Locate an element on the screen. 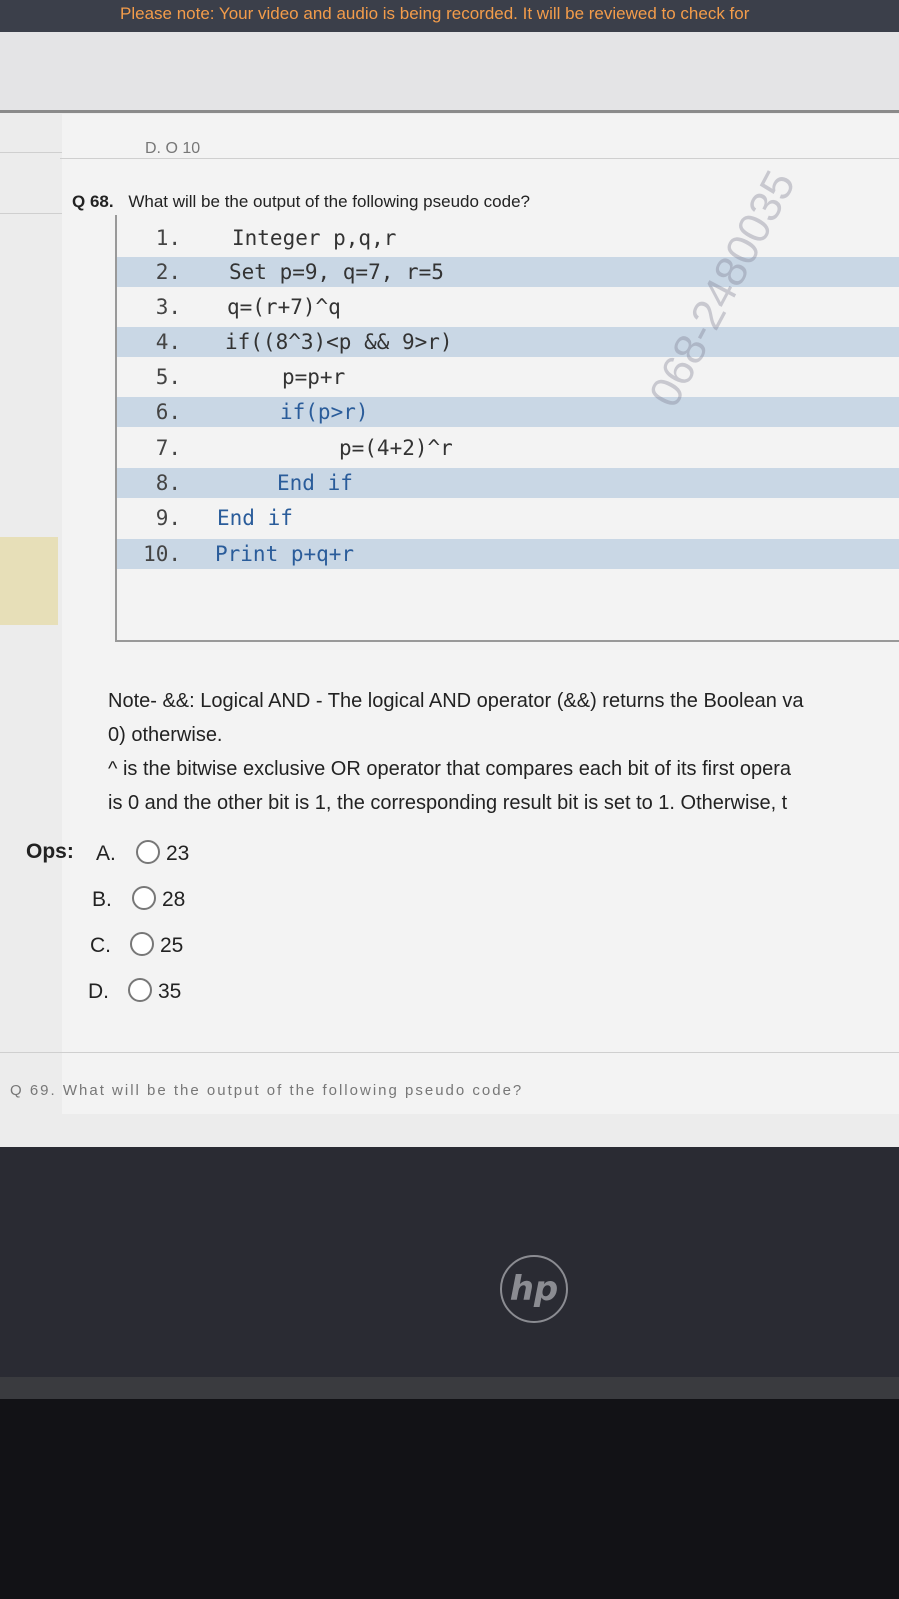 The width and height of the screenshot is (899, 1599). option-value: 35 is located at coordinates (170, 991).